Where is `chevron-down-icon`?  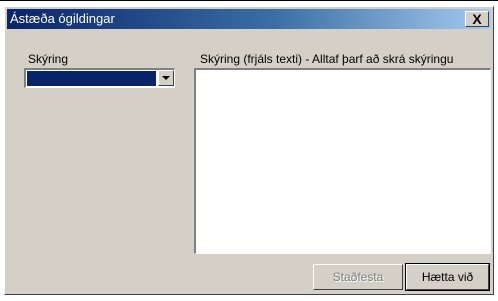
chevron-down-icon is located at coordinates (166, 78).